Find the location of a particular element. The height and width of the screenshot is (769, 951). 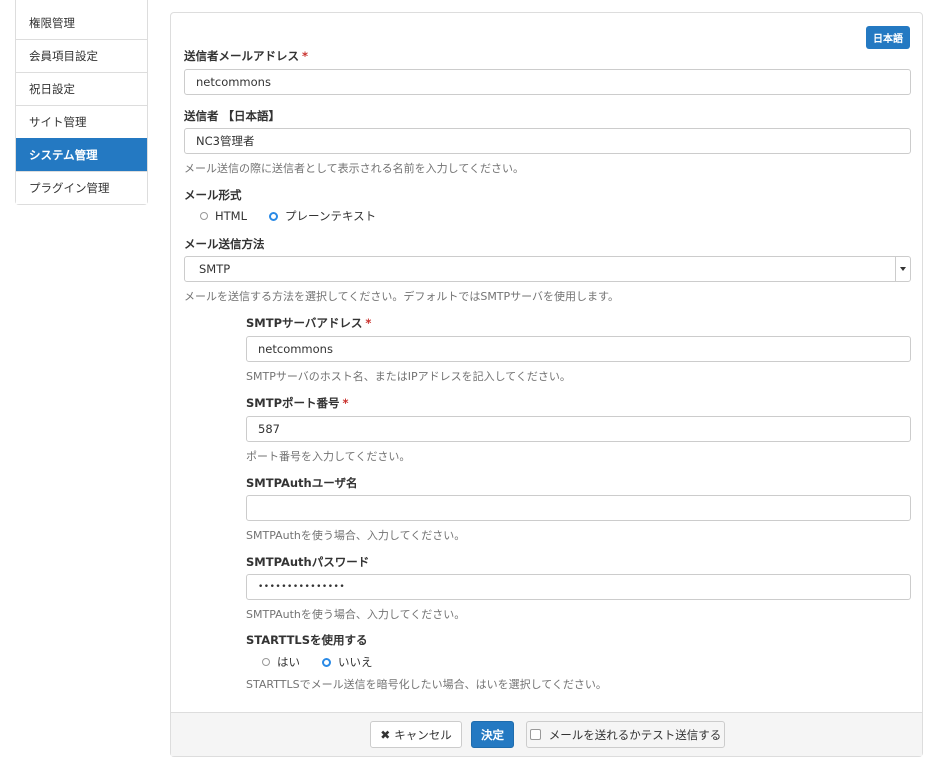

starttls-label: STARTTLSを使用する is located at coordinates (307, 640).